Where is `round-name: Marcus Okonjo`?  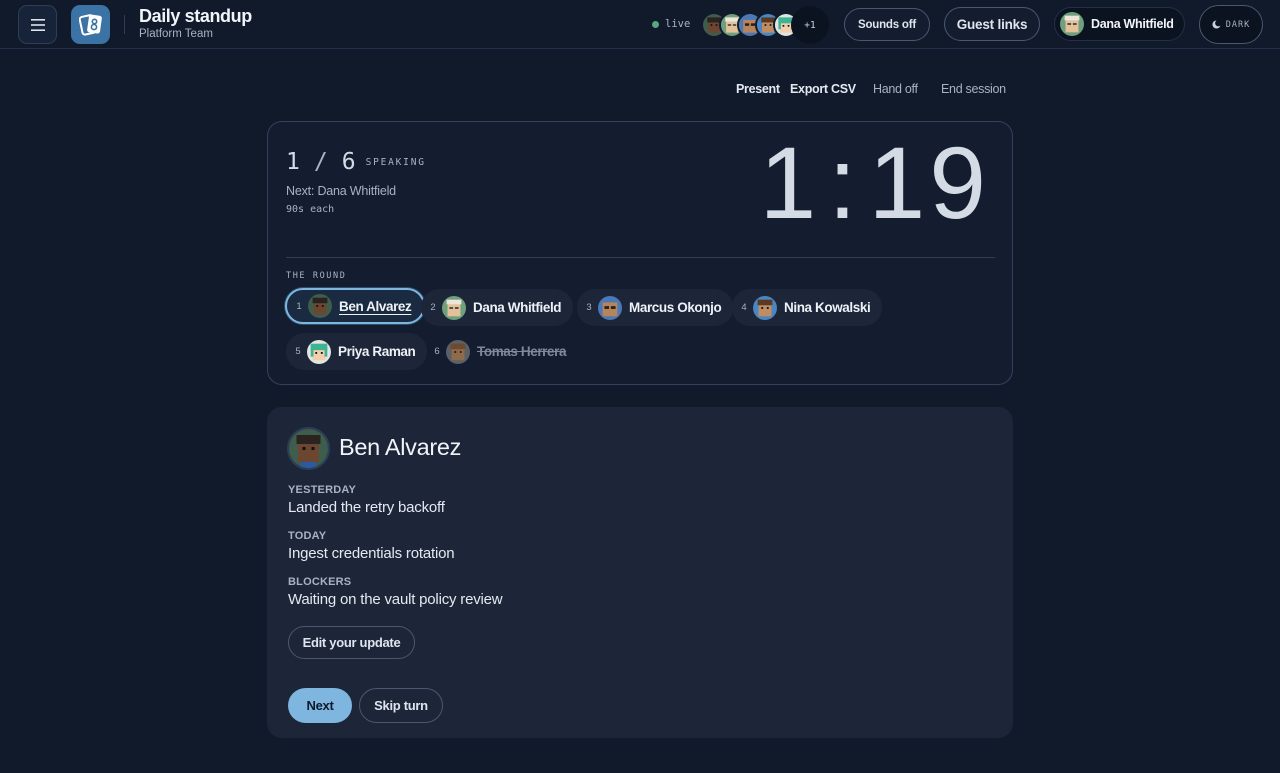
round-name: Marcus Okonjo is located at coordinates (675, 307).